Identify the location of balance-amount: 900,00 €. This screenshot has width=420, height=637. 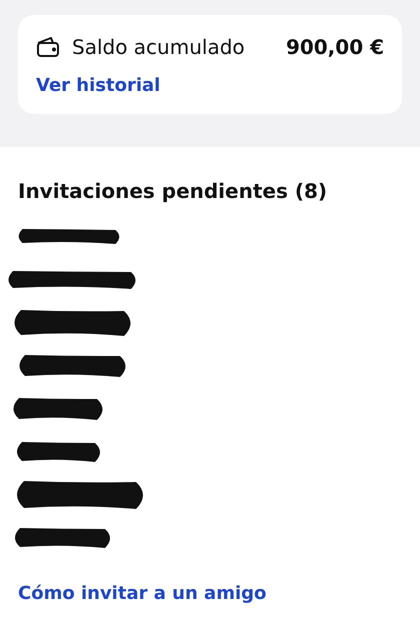
(335, 47).